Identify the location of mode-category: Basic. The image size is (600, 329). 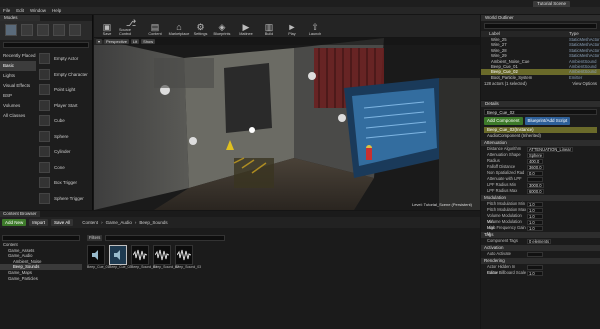
(18, 66).